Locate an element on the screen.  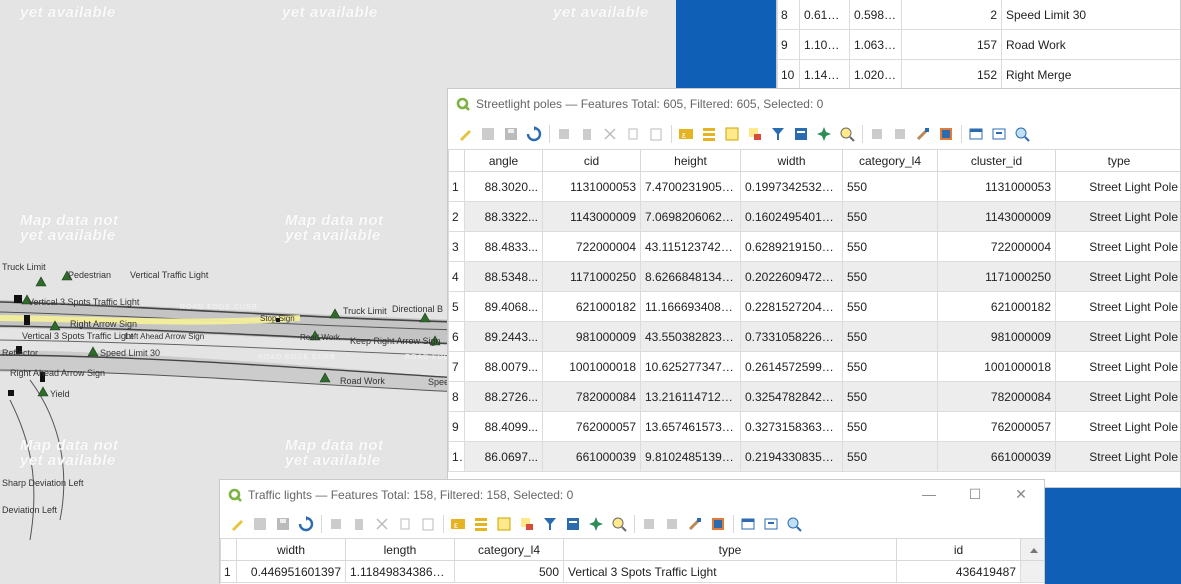
column-header-type: type is located at coordinates (730, 549).